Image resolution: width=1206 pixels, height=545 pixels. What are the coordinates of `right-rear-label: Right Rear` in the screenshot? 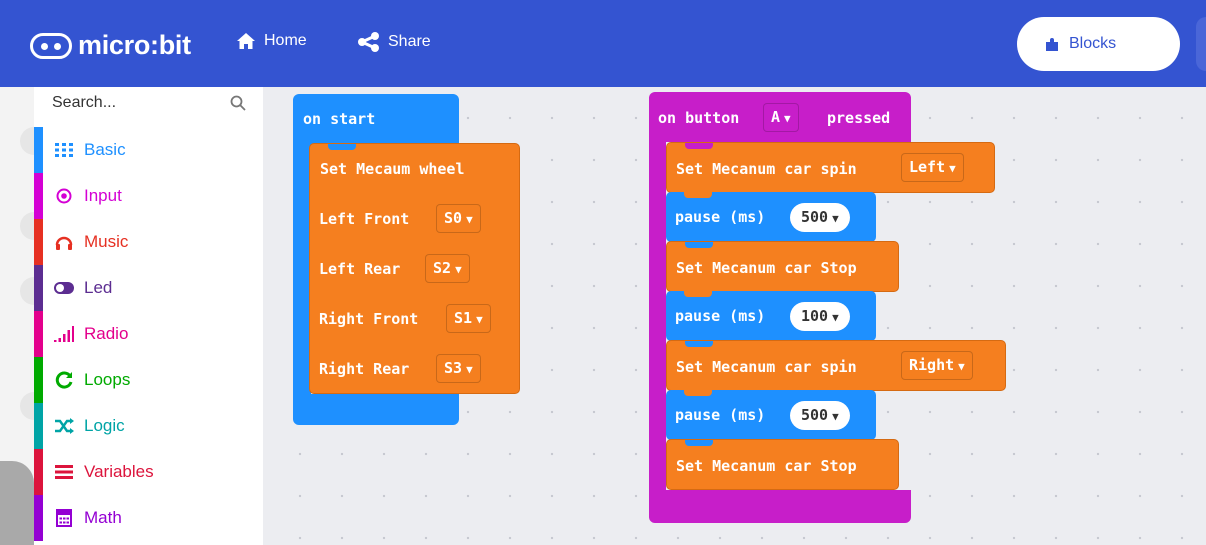 It's located at (364, 369).